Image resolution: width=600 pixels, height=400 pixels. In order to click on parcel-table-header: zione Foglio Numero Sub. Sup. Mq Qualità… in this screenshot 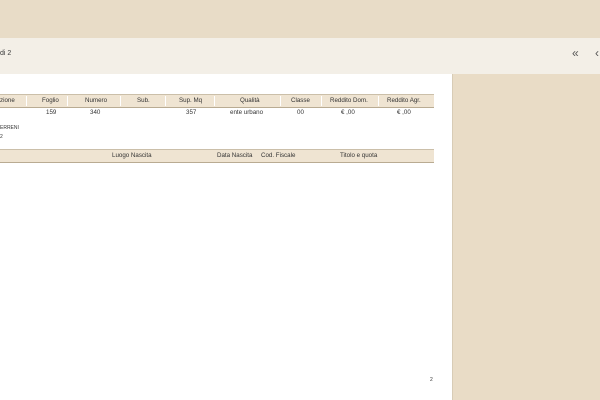, I will do `click(217, 101)`.